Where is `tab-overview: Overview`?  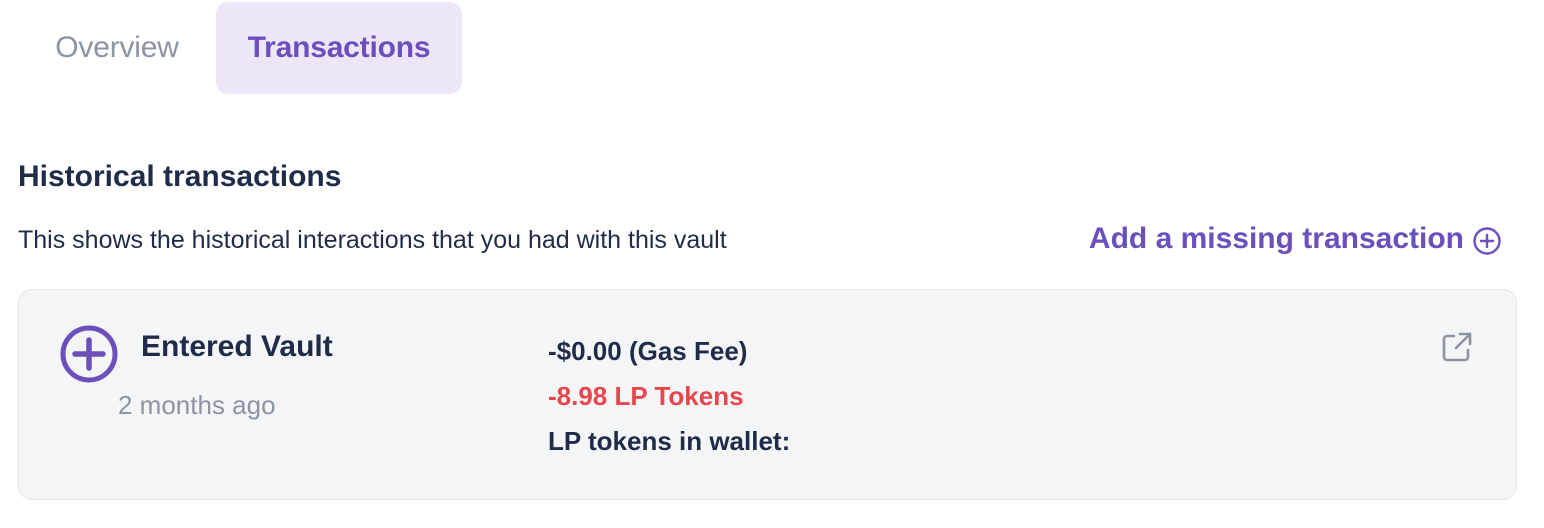 tab-overview: Overview is located at coordinates (117, 48).